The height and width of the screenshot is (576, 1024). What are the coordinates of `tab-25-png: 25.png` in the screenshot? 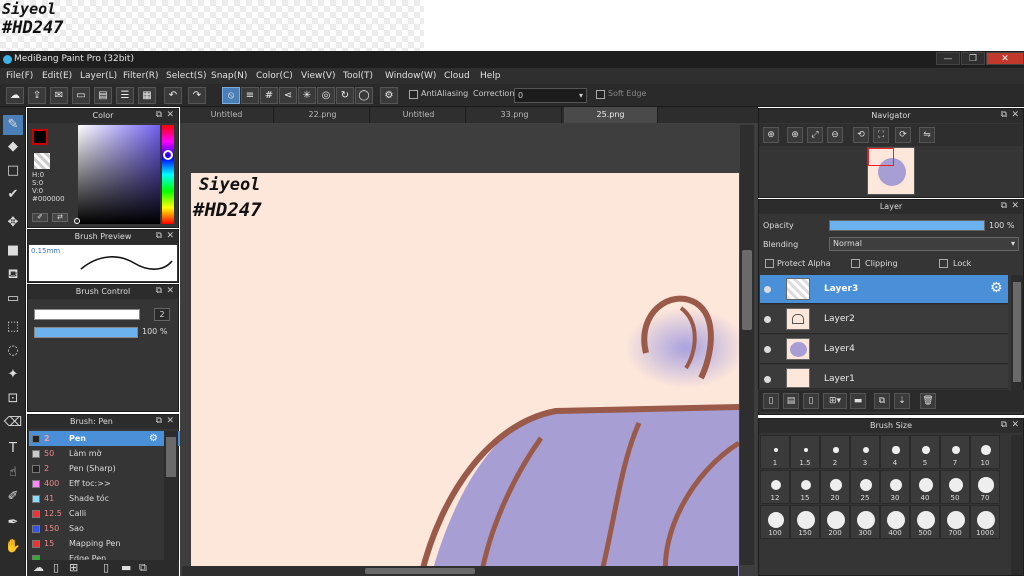 It's located at (611, 115).